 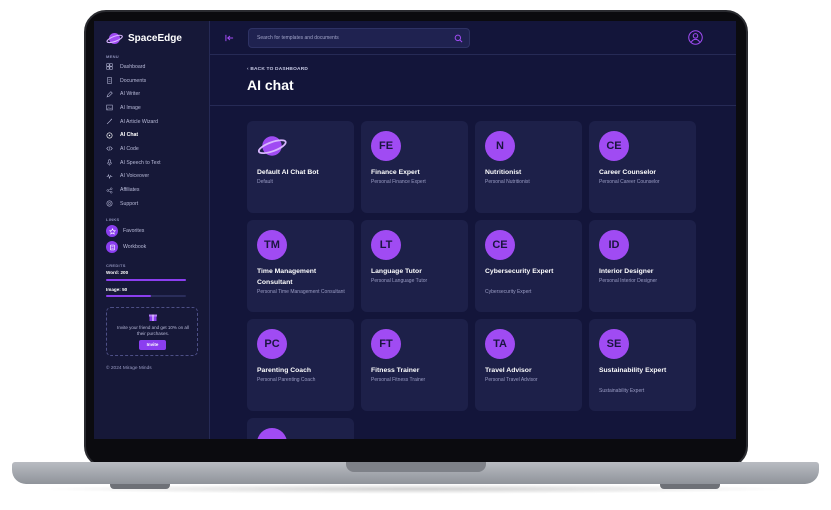 I want to click on search-placeholder: Search for templates and documents, so click(x=298, y=38).